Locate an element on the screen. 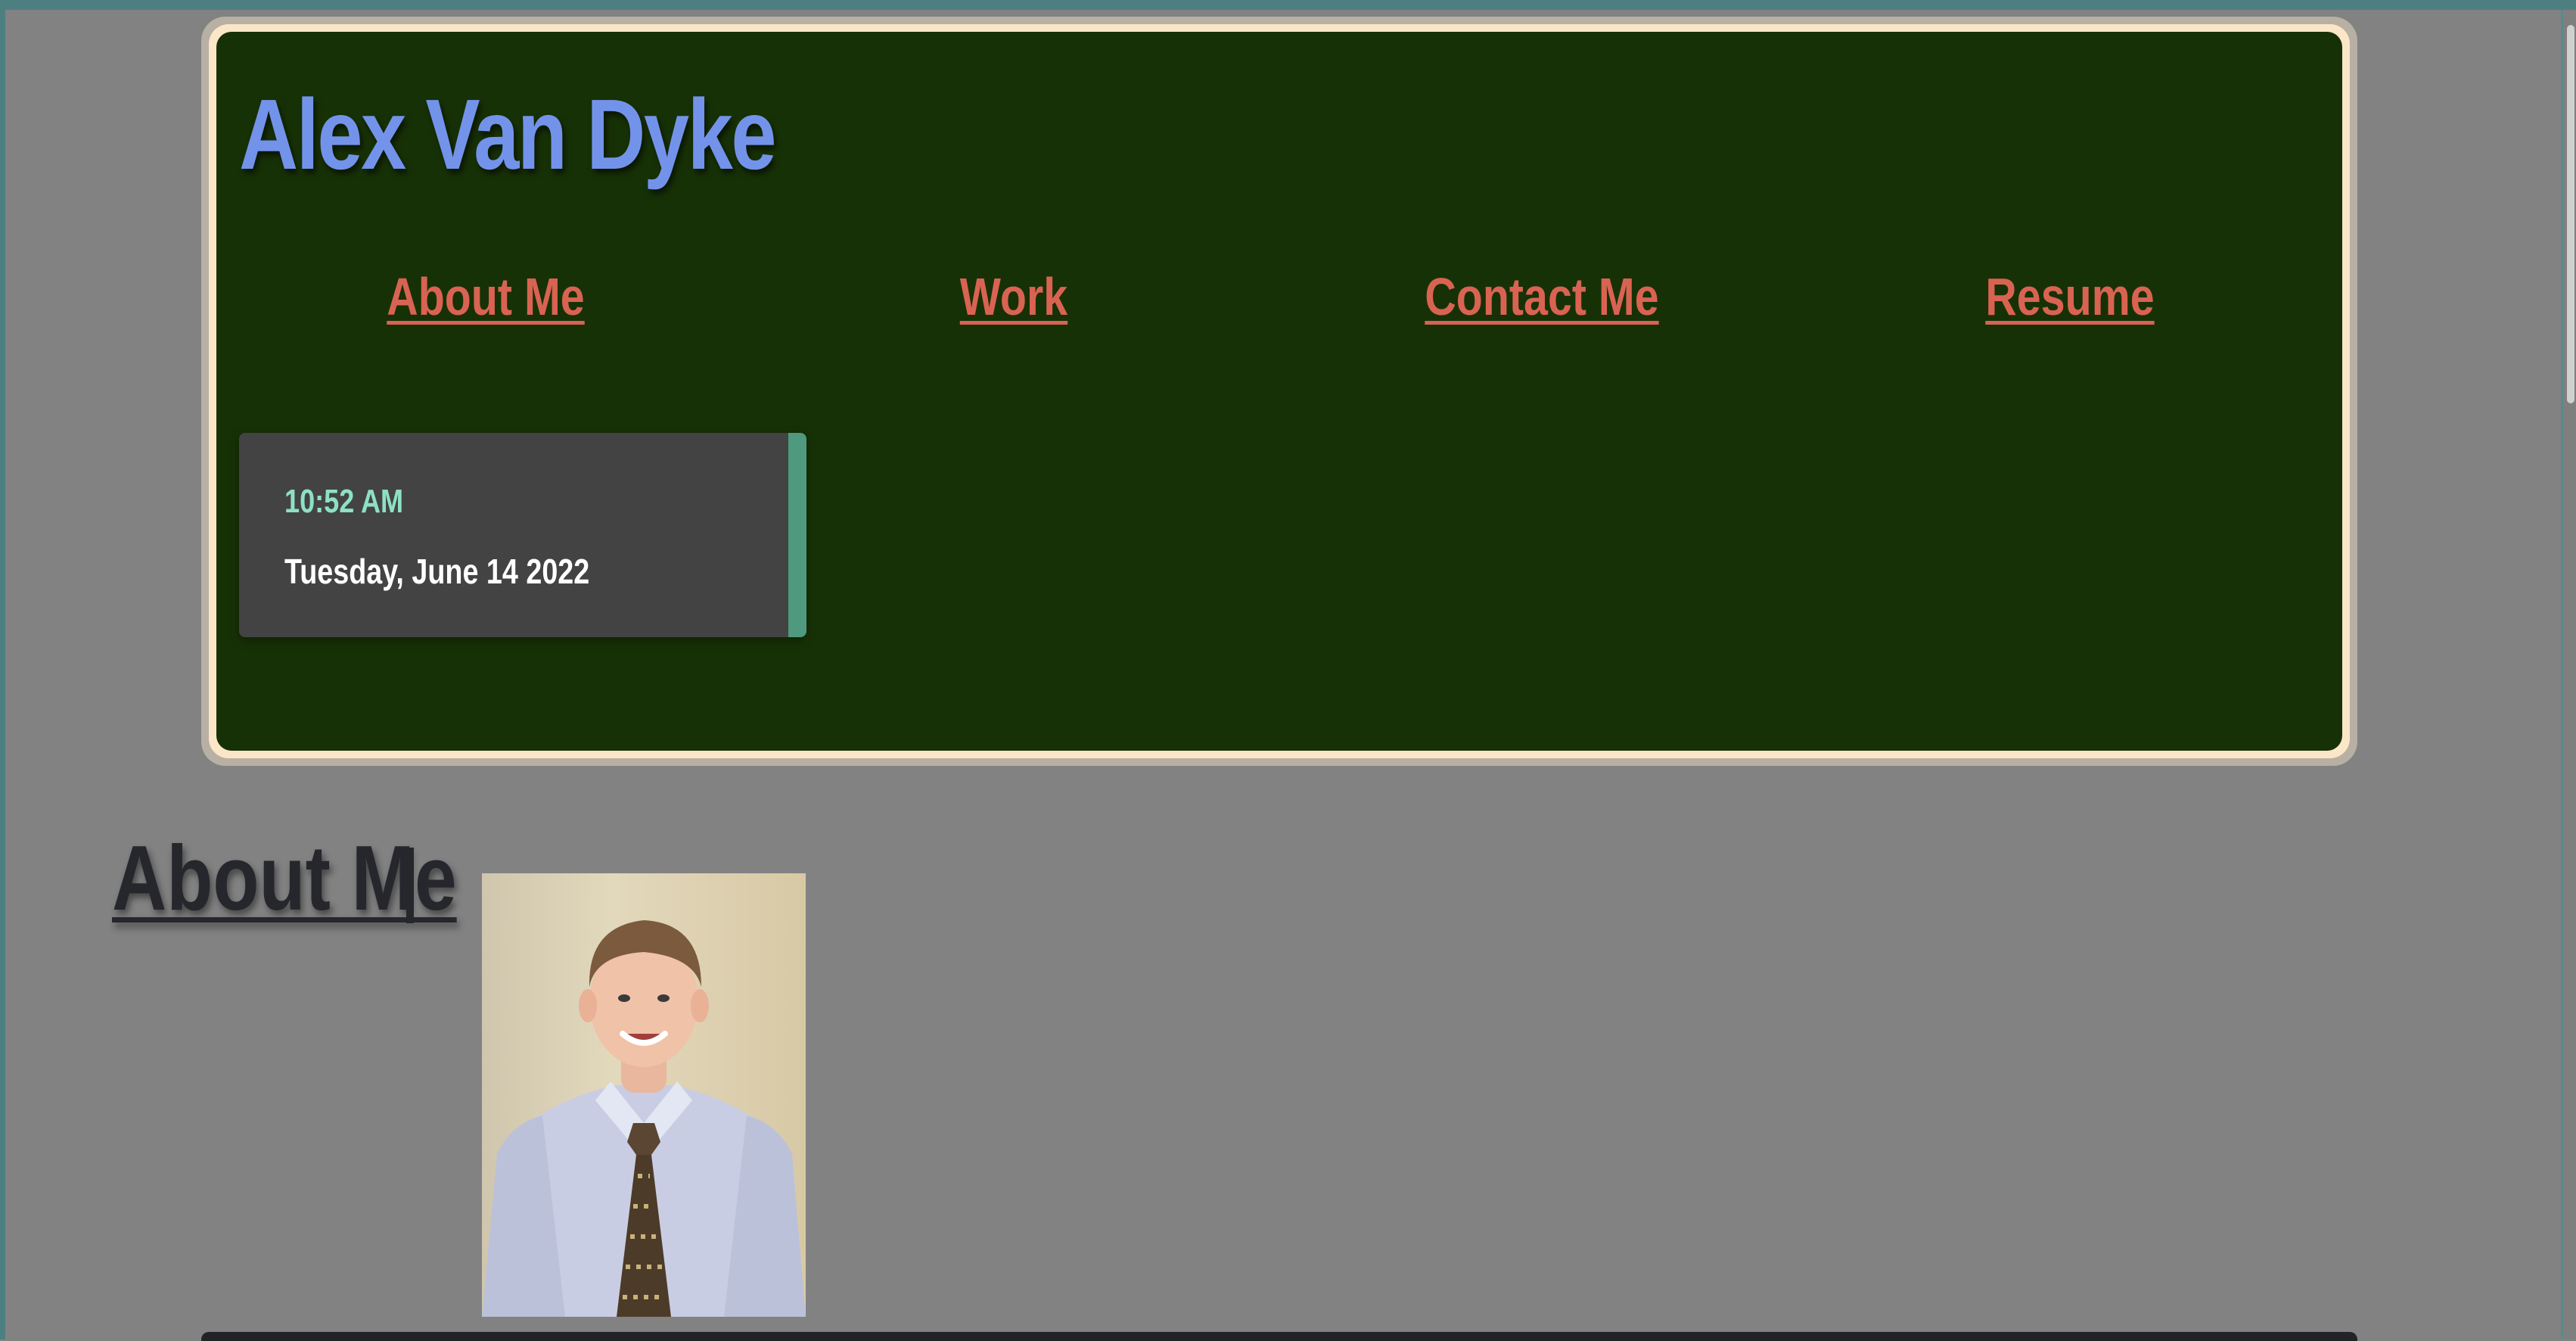 The height and width of the screenshot is (1341, 2576). nav-link-contact-me: Contact Me is located at coordinates (1541, 296).